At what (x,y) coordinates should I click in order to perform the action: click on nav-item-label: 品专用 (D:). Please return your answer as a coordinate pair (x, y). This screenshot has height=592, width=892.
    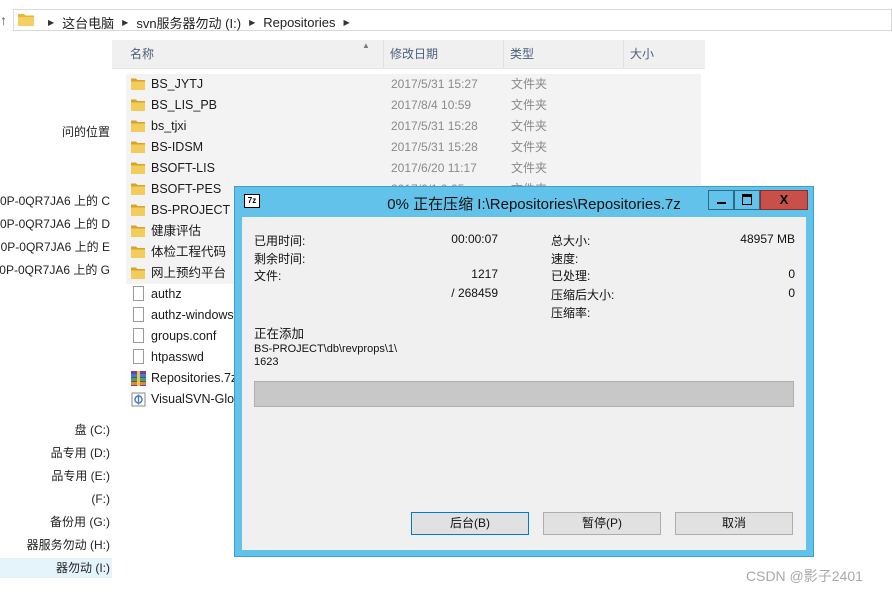
    Looking at the image, I should click on (80, 453).